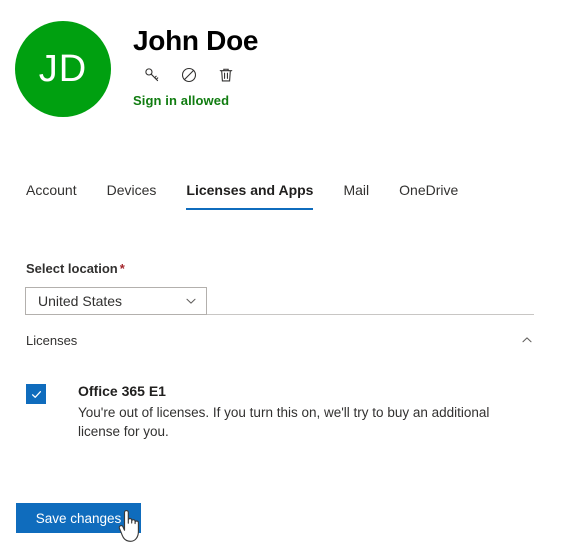 Image resolution: width=561 pixels, height=553 pixels. I want to click on avatar-initials: JD, so click(63, 69).